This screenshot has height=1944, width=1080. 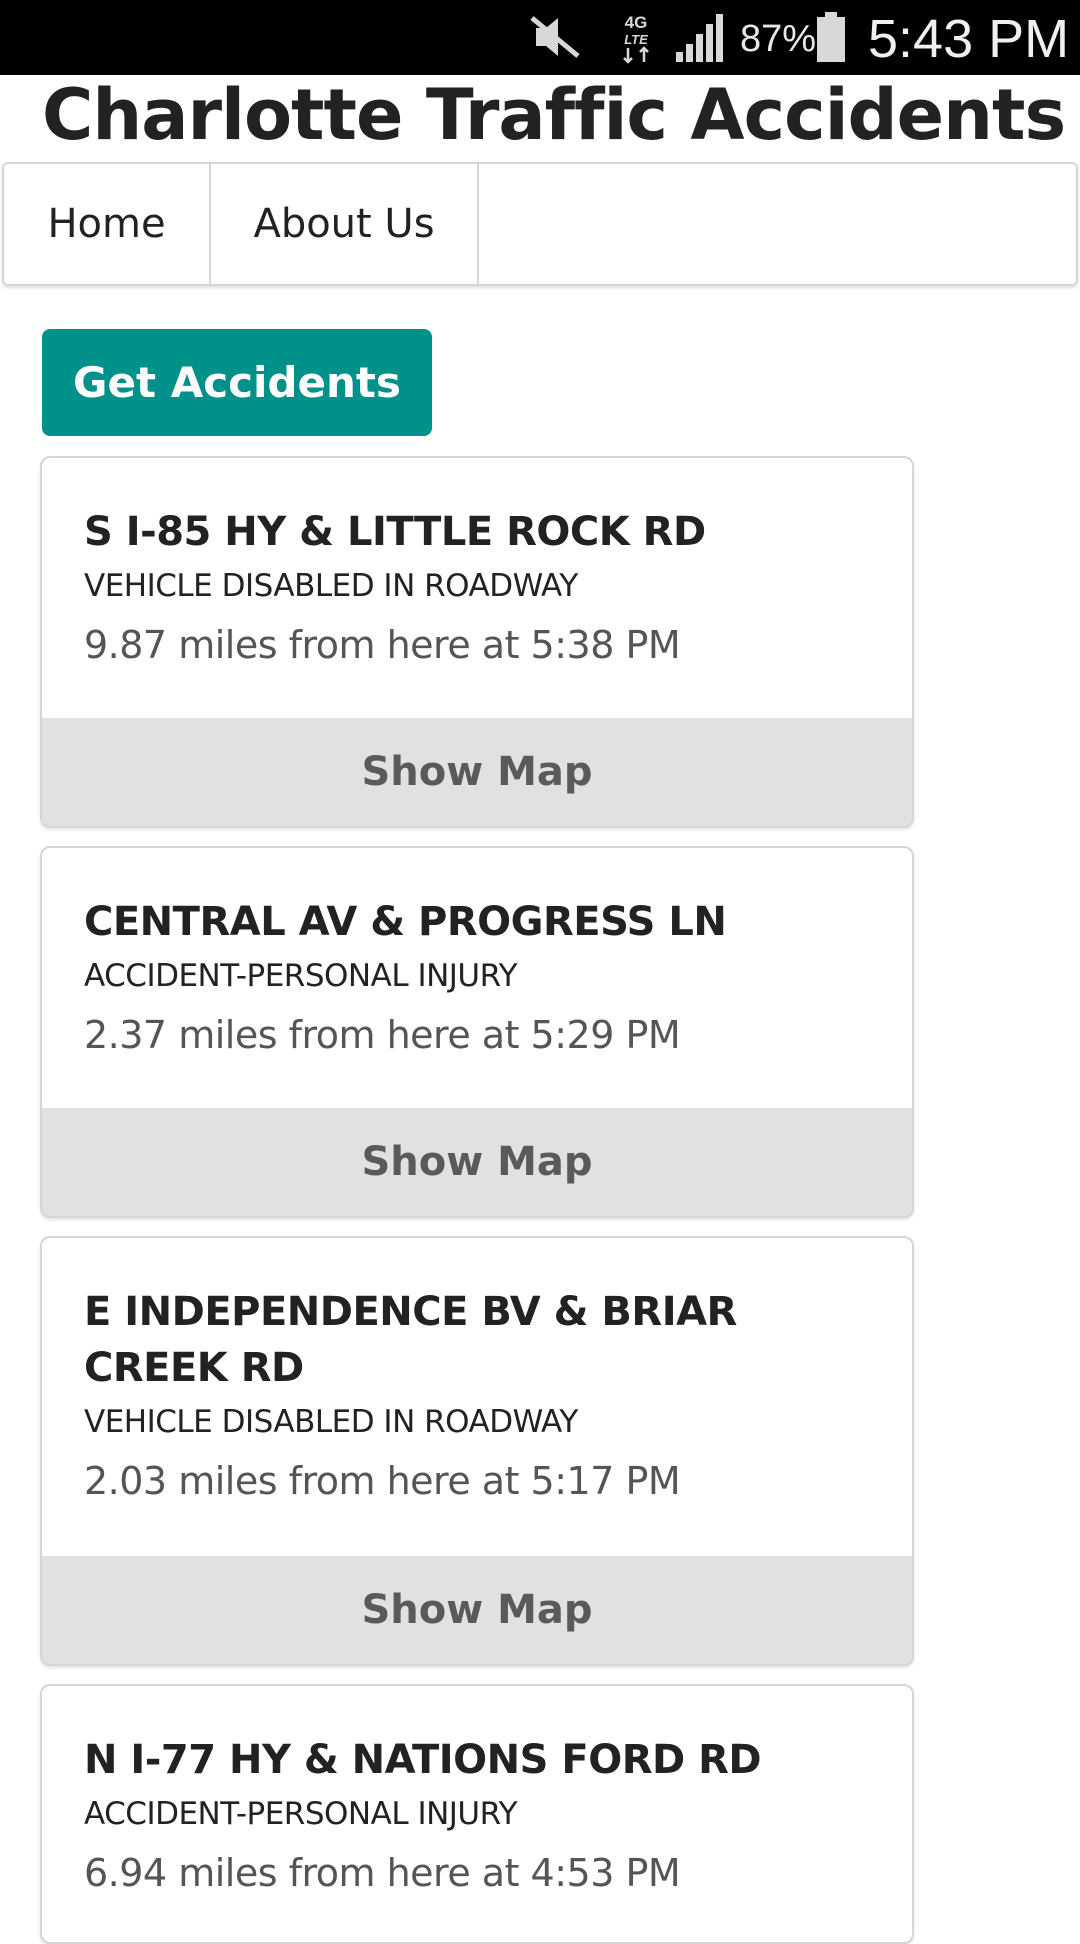 What do you see at coordinates (699, 38) in the screenshot?
I see `signal-icon` at bounding box center [699, 38].